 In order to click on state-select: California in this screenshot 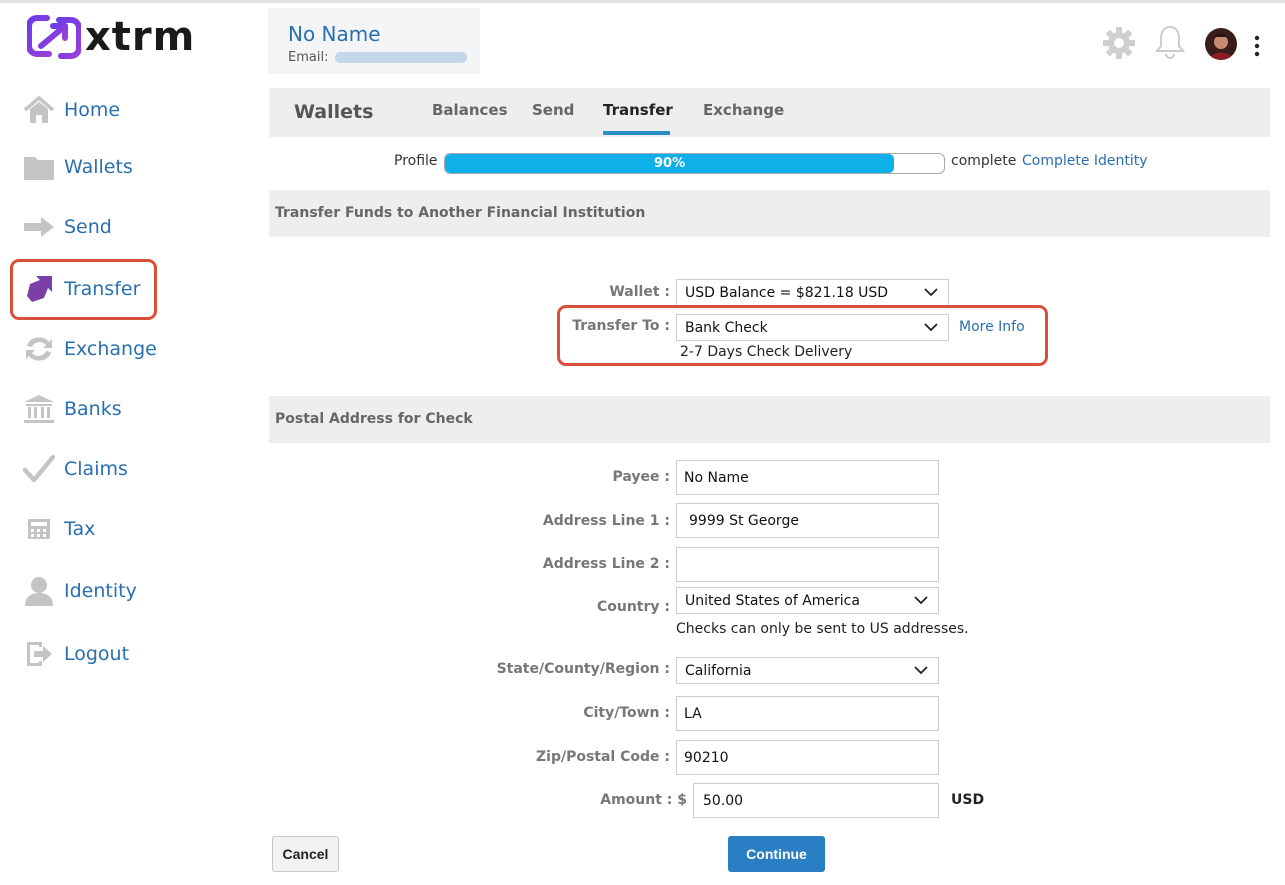, I will do `click(807, 670)`.